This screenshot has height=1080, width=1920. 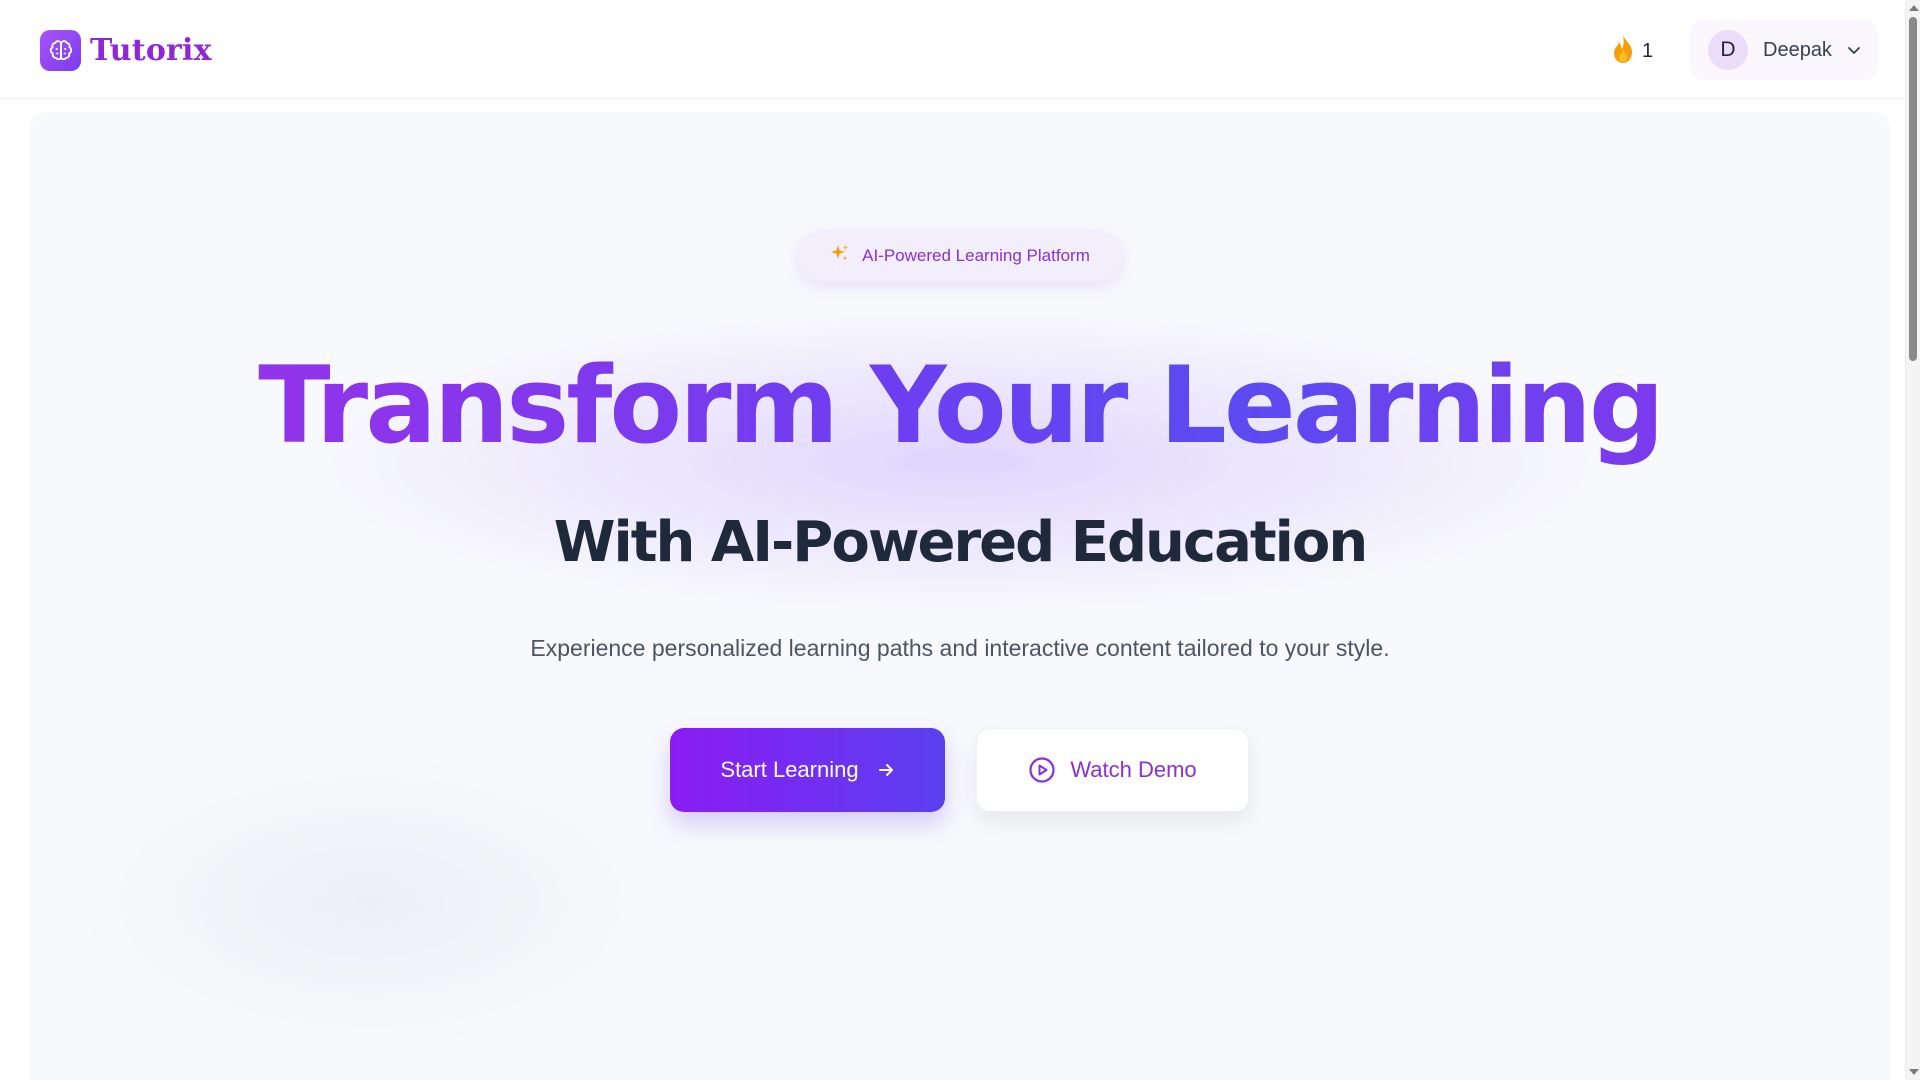 What do you see at coordinates (1914, 8) in the screenshot?
I see `scroll-up-arrow-icon` at bounding box center [1914, 8].